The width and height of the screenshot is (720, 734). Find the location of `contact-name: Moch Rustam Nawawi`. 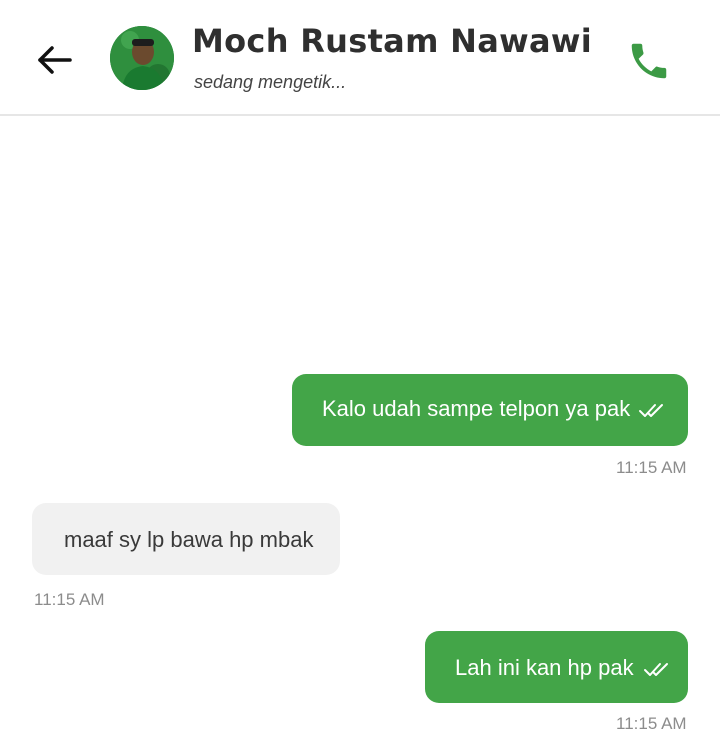

contact-name: Moch Rustam Nawawi is located at coordinates (392, 41).